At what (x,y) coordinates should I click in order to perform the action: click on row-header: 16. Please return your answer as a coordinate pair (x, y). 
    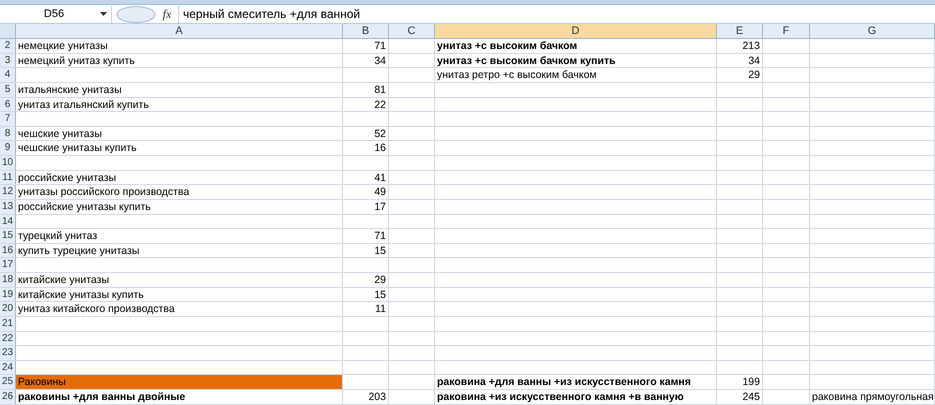
    Looking at the image, I should click on (8, 251).